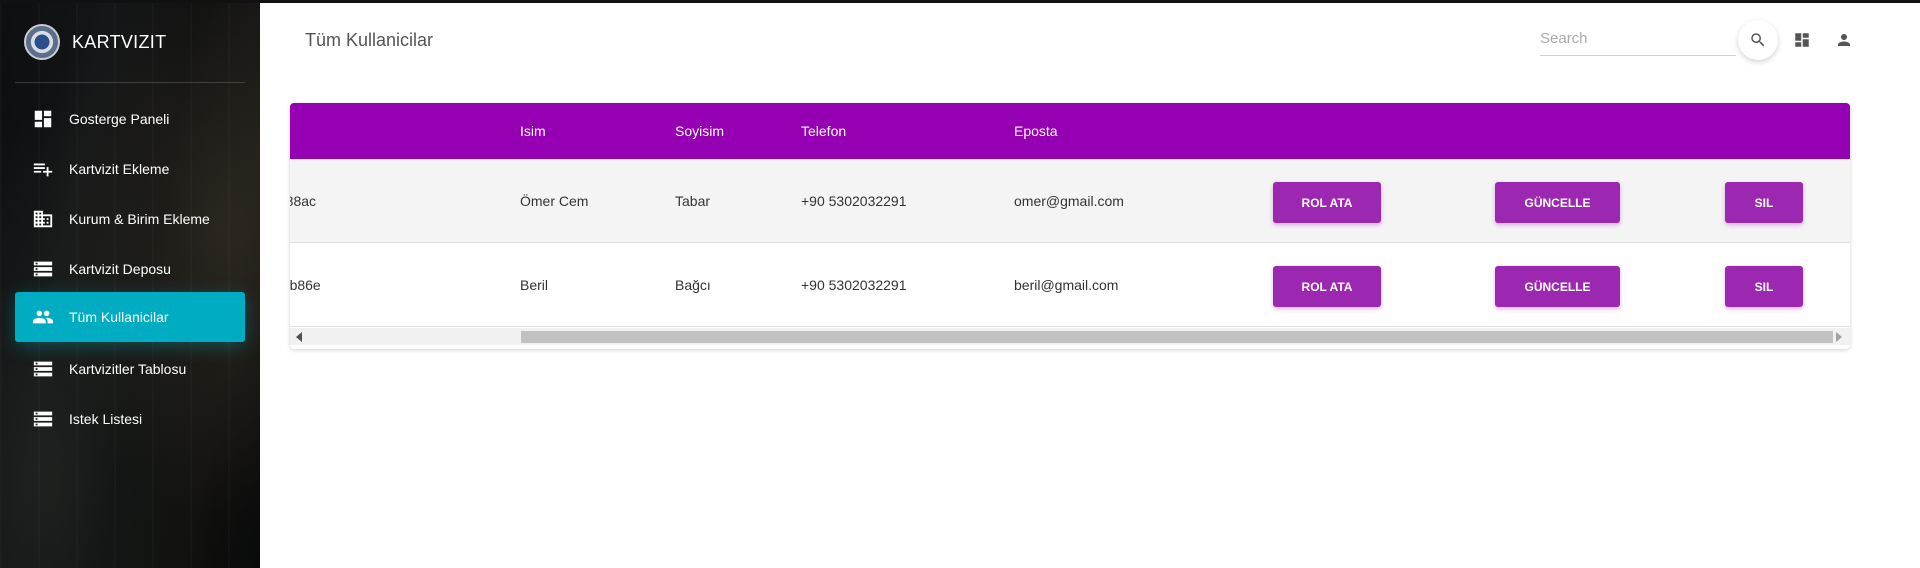 The height and width of the screenshot is (568, 1920). I want to click on sidebar-item-gosterge-paneli: Gosterge Paneli, so click(130, 119).